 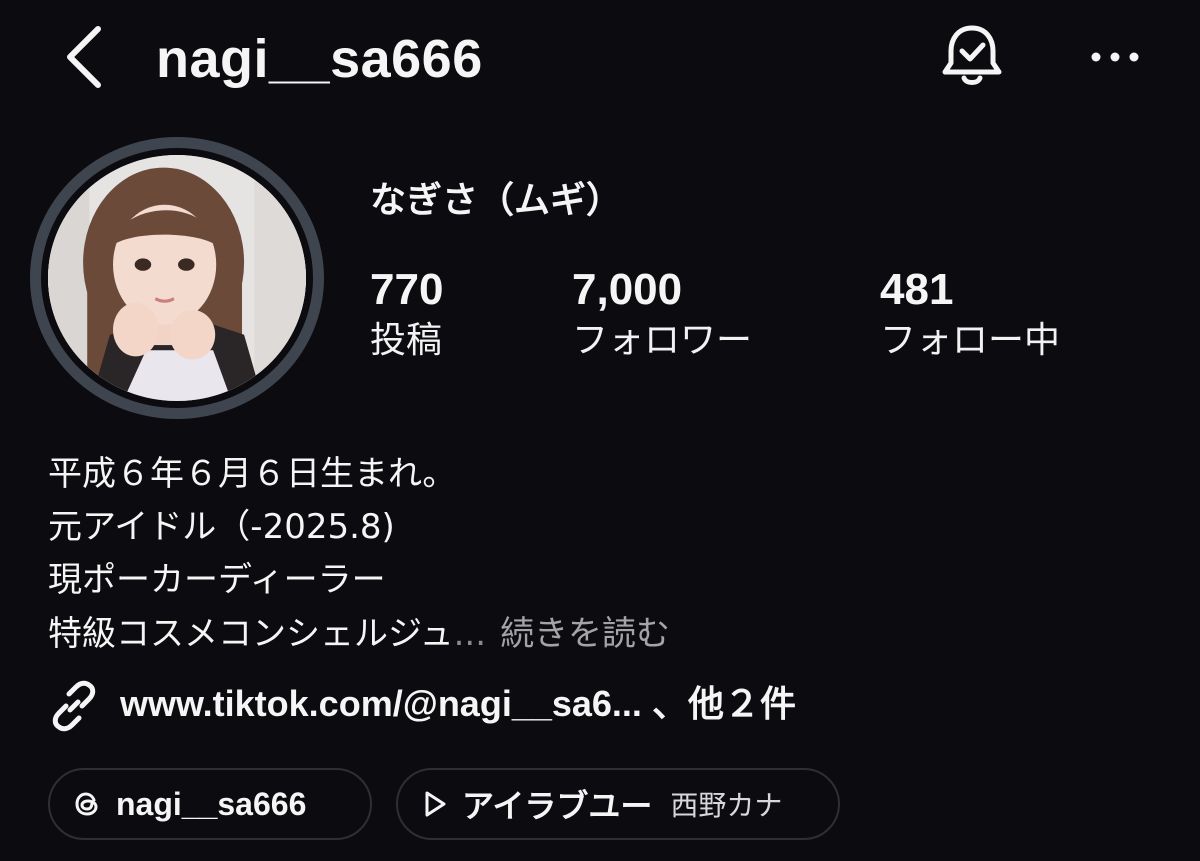 I want to click on avatar-photo, so click(x=177, y=278).